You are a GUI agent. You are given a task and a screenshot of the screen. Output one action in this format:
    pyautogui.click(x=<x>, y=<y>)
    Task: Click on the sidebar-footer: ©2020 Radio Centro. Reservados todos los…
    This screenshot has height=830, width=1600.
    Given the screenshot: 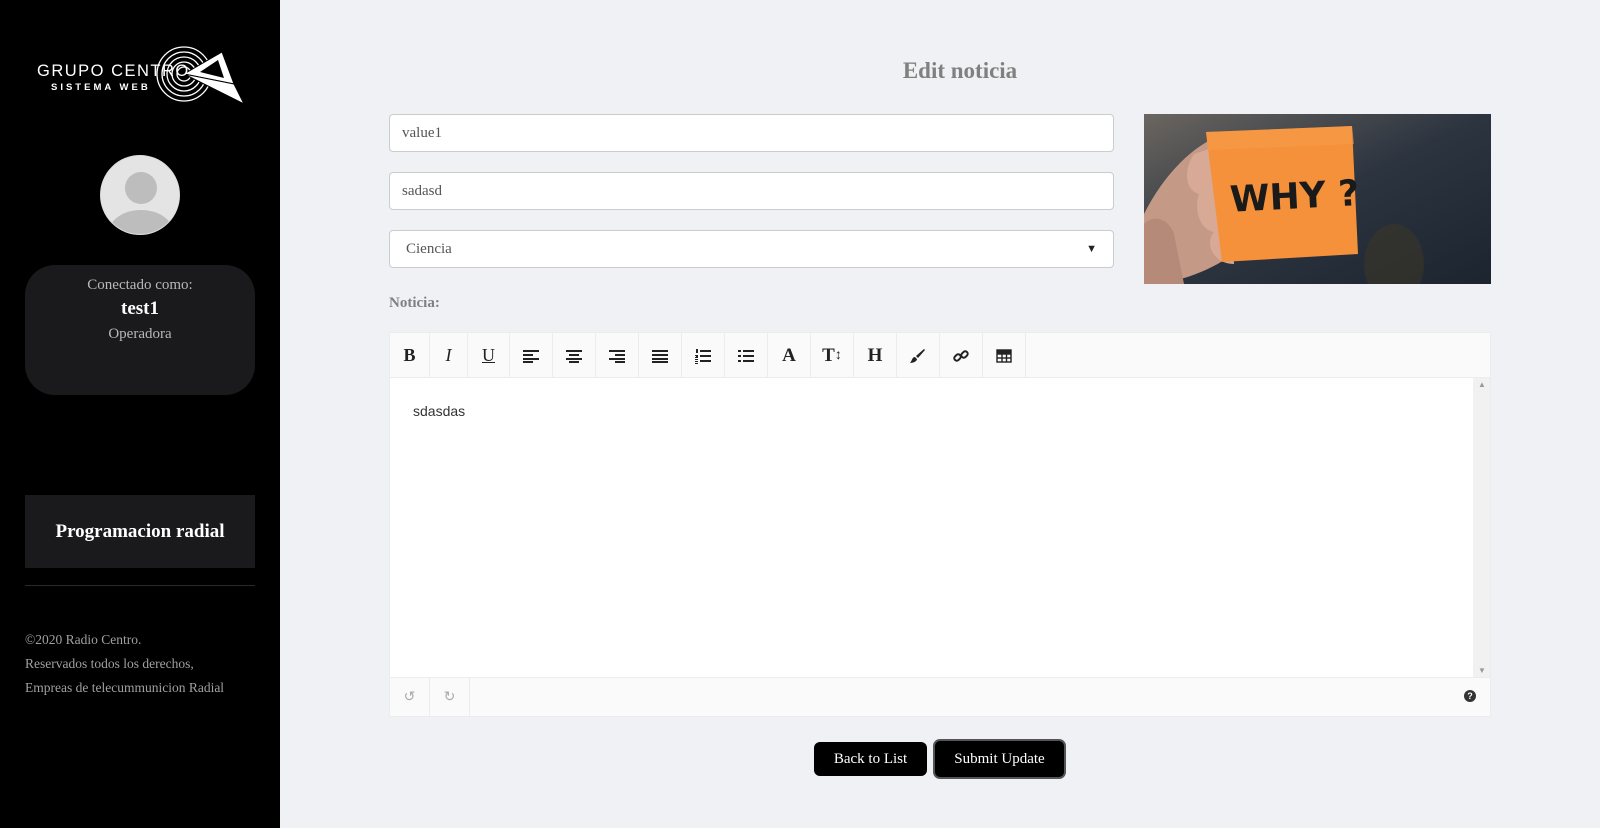 What is the action you would take?
    pyautogui.click(x=124, y=664)
    